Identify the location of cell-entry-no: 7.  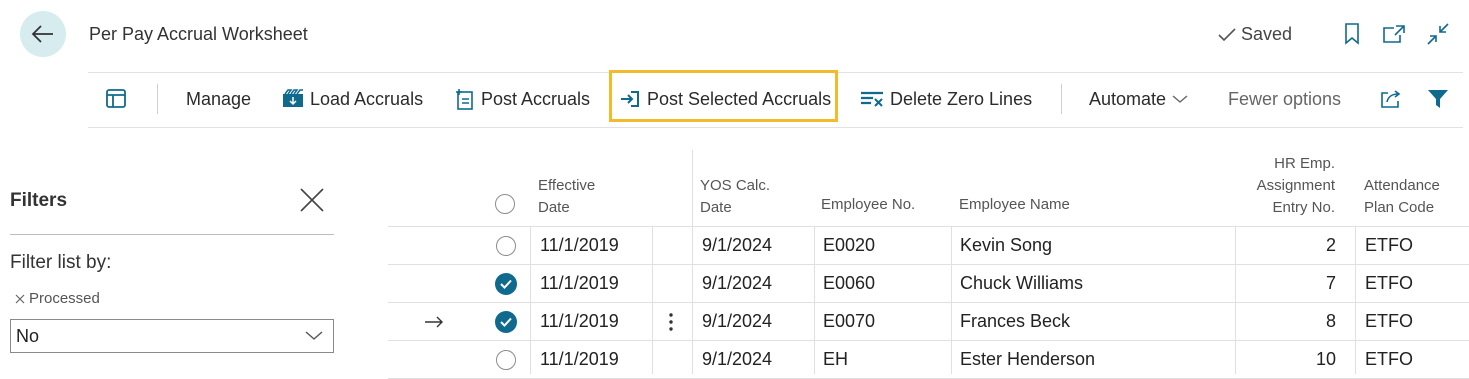
(1286, 283).